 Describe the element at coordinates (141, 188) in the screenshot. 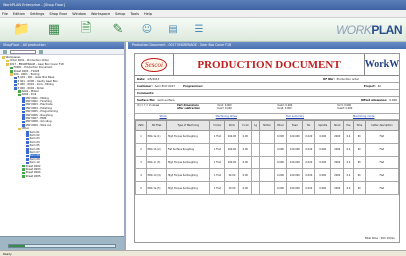

I see `table-cell: 5` at that location.